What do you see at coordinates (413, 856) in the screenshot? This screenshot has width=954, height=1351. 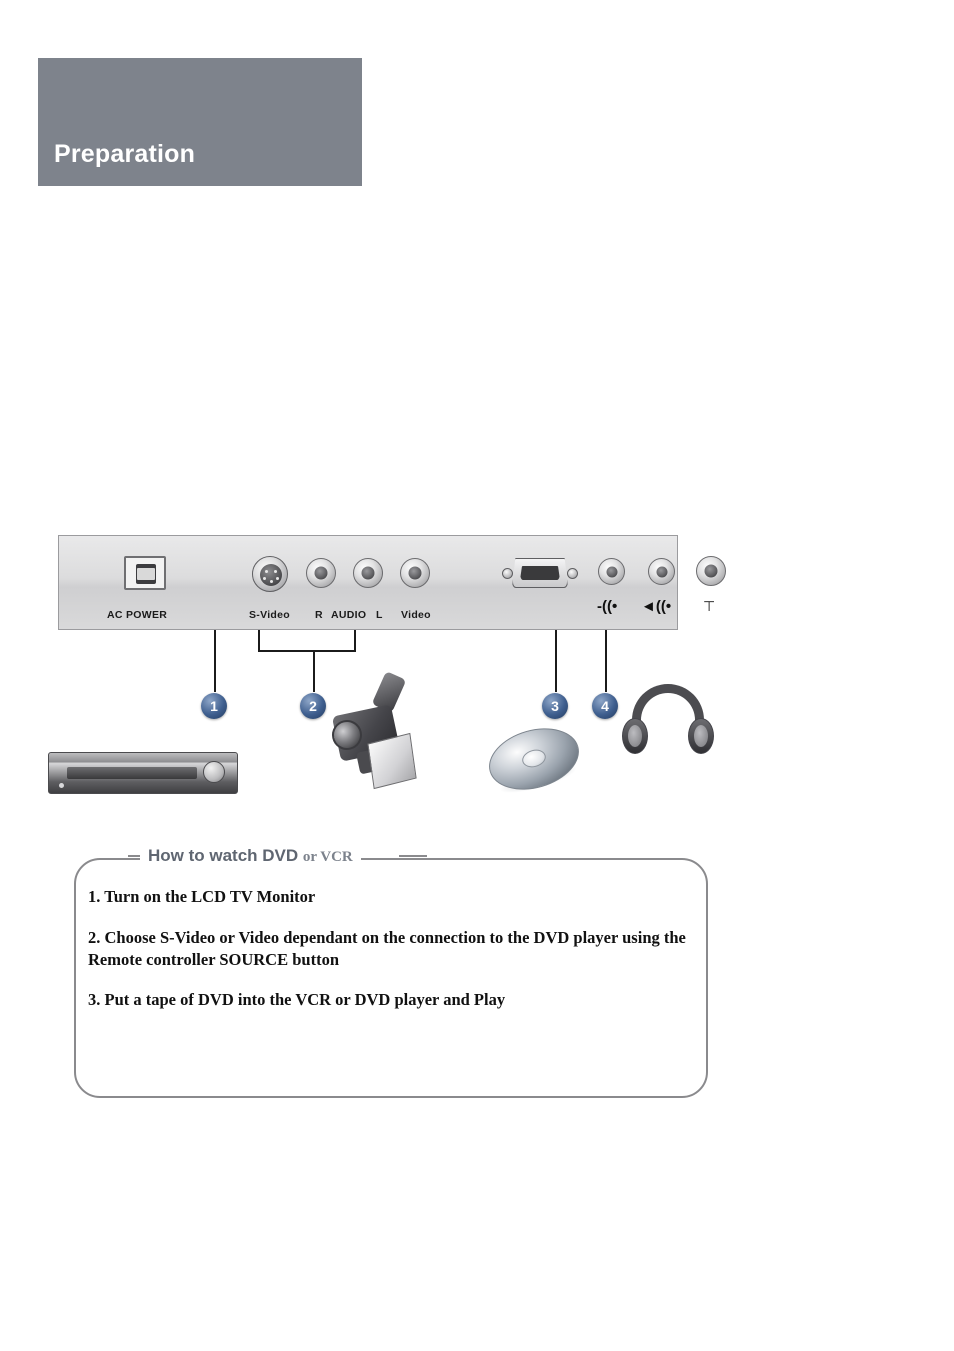 I see `howto-title-rule-right` at bounding box center [413, 856].